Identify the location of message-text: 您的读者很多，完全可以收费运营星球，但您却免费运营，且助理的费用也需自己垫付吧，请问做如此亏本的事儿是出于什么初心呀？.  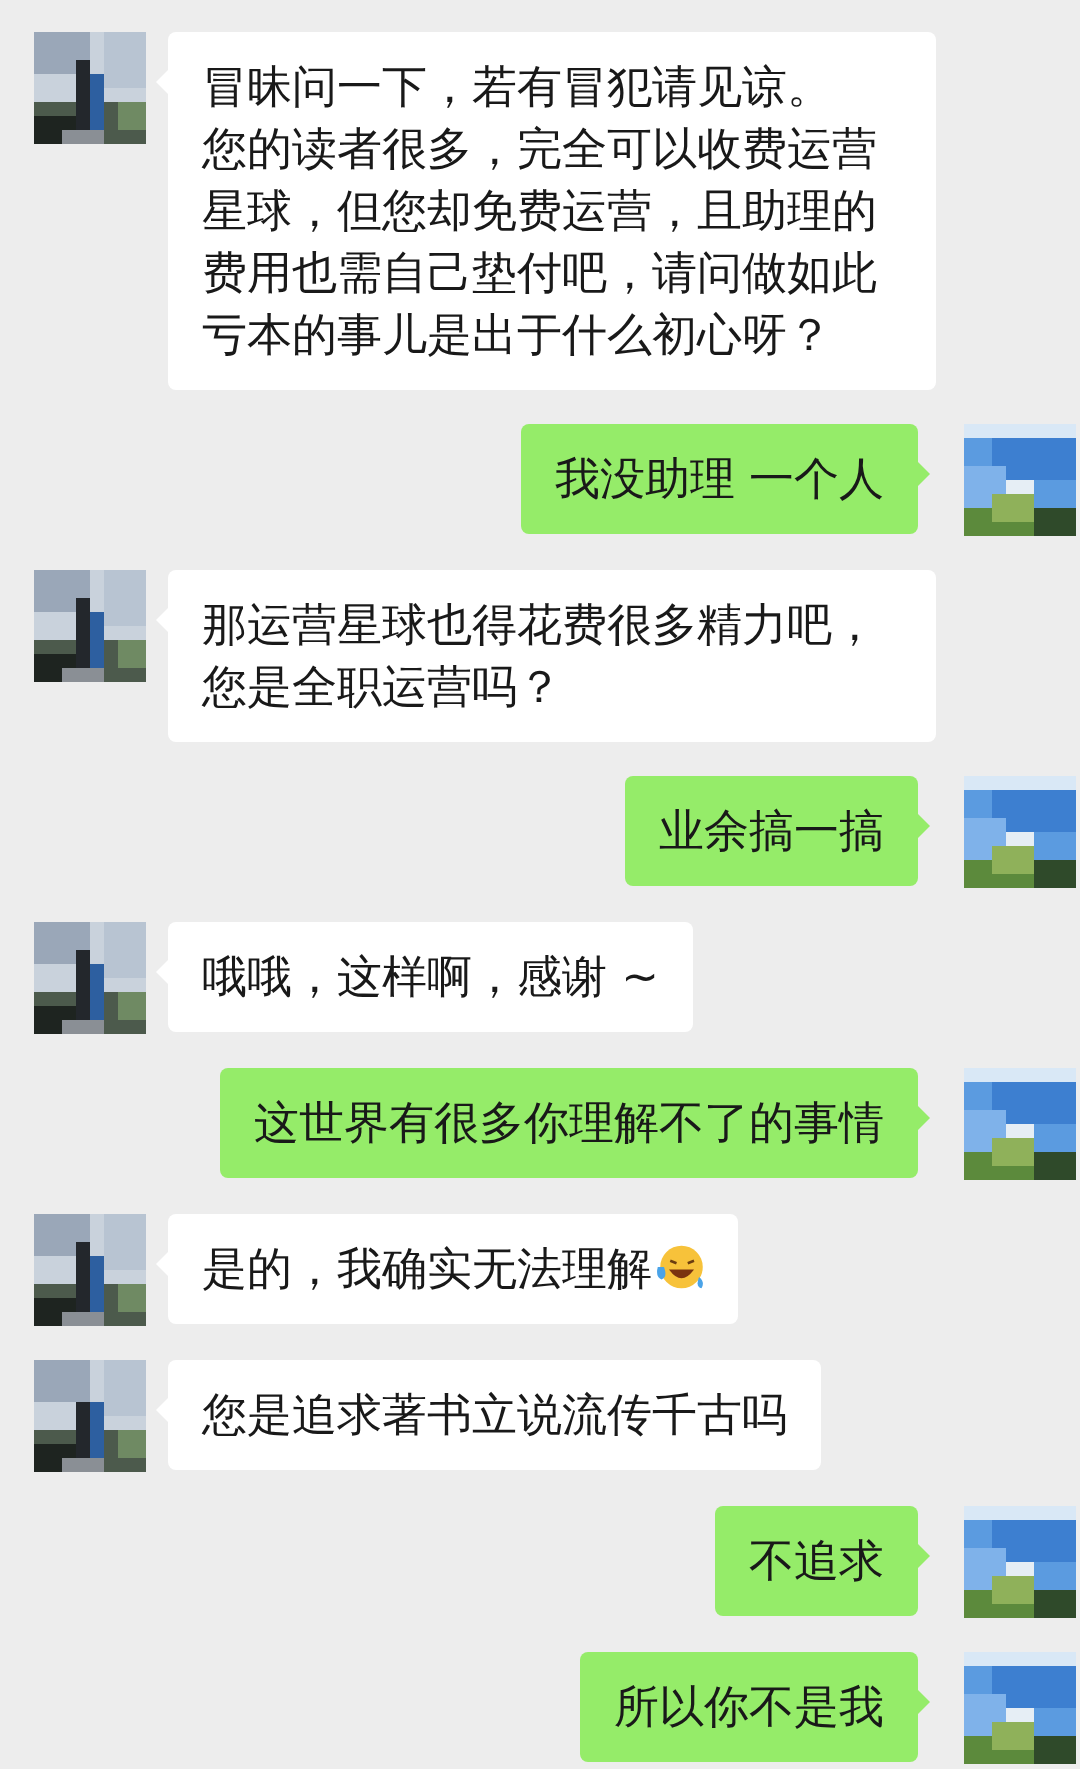
(539, 241).